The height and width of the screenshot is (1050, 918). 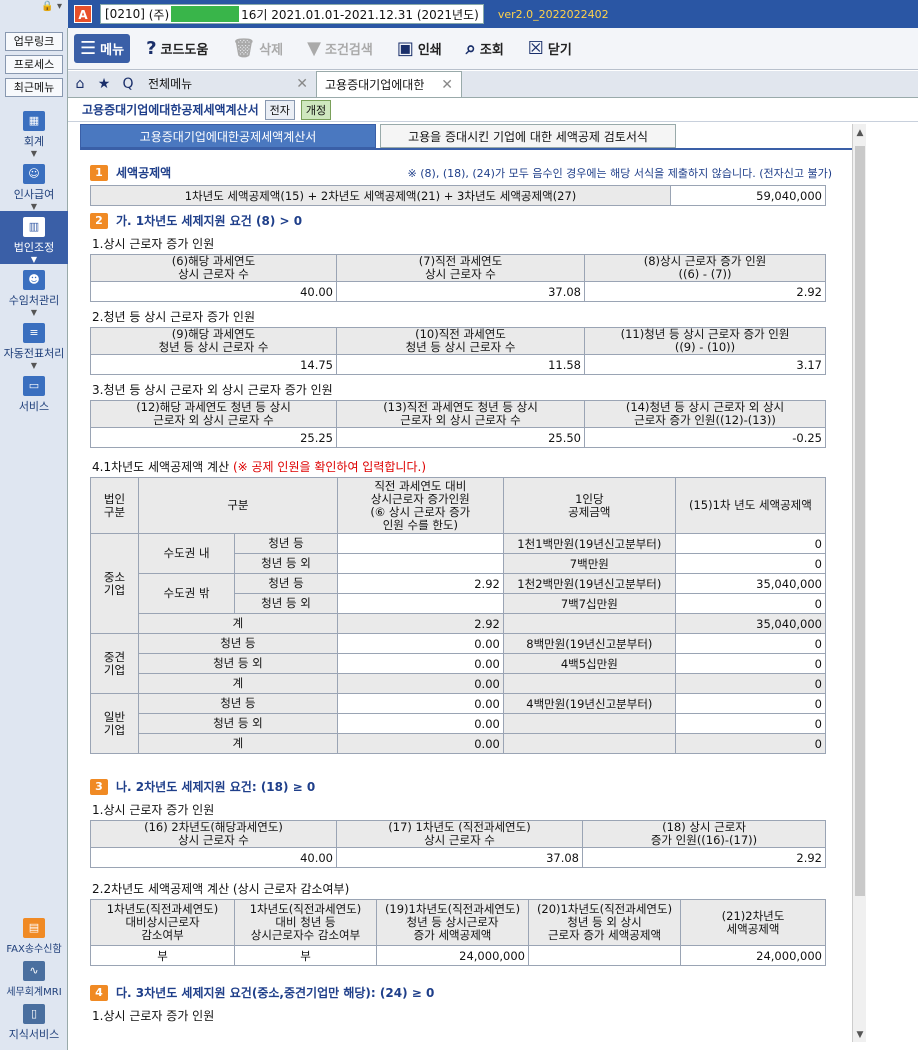 What do you see at coordinates (244, 48) in the screenshot?
I see `trash-icon: 🗑` at bounding box center [244, 48].